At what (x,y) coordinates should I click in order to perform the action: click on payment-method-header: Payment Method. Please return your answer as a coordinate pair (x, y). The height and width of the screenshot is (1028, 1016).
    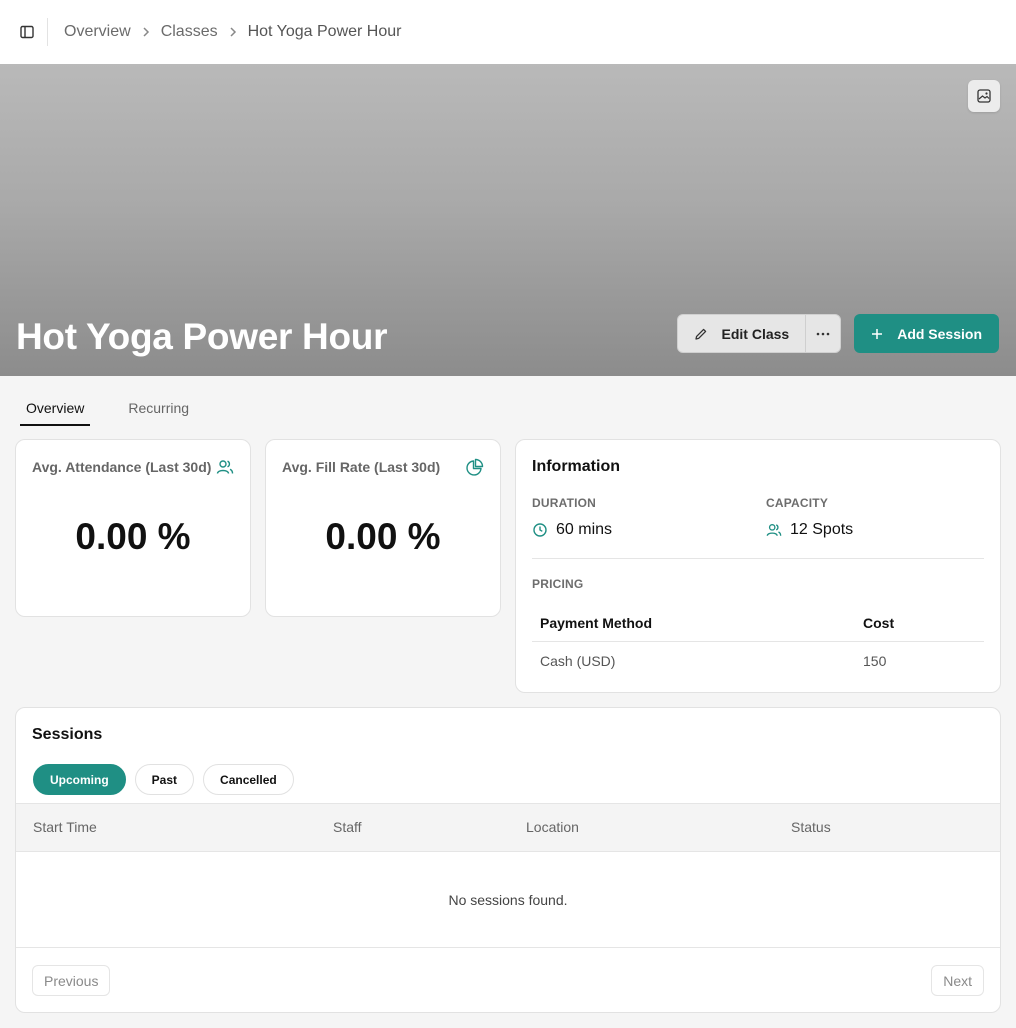
    Looking at the image, I should click on (596, 622).